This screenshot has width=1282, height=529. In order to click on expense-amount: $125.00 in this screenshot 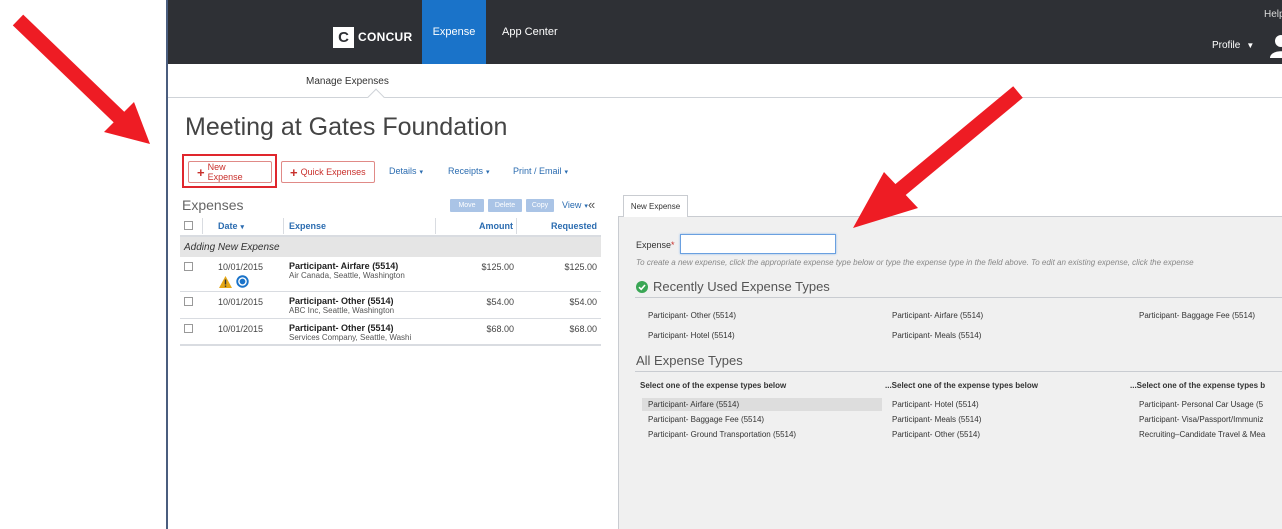, I will do `click(497, 267)`.